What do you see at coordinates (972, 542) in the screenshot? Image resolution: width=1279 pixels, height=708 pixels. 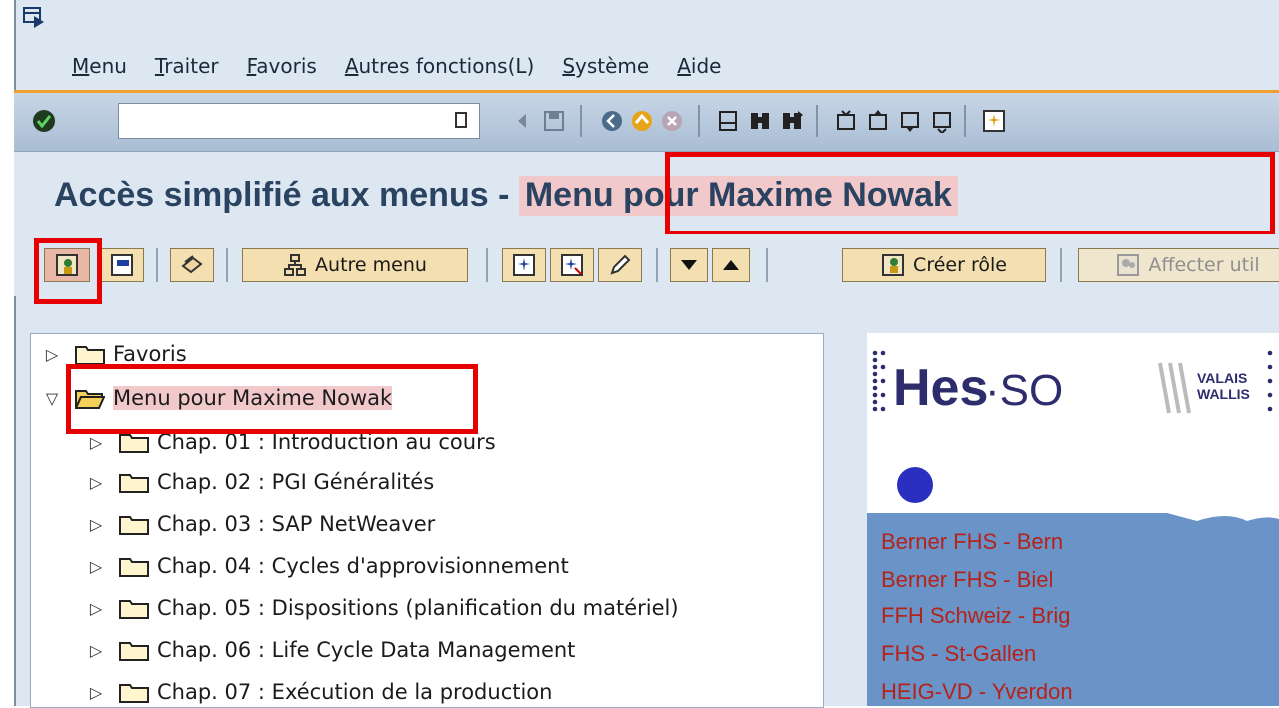 I see `school-link-berner-bern: Berner FHS - Bern` at bounding box center [972, 542].